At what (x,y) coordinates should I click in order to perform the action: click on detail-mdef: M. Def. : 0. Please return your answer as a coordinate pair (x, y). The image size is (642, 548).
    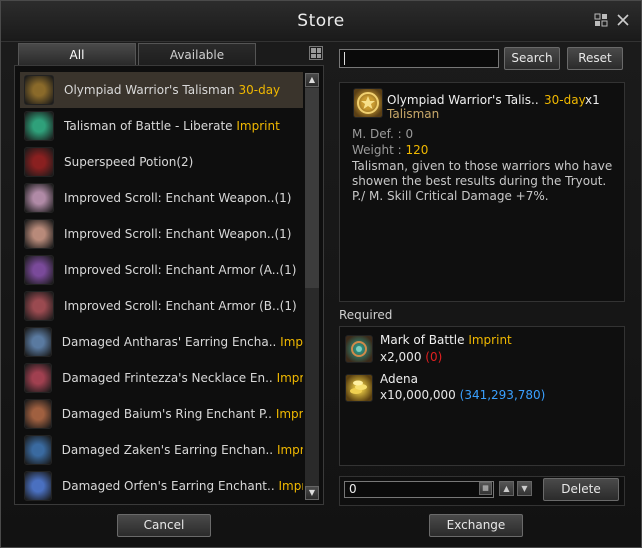
    Looking at the image, I should click on (383, 134).